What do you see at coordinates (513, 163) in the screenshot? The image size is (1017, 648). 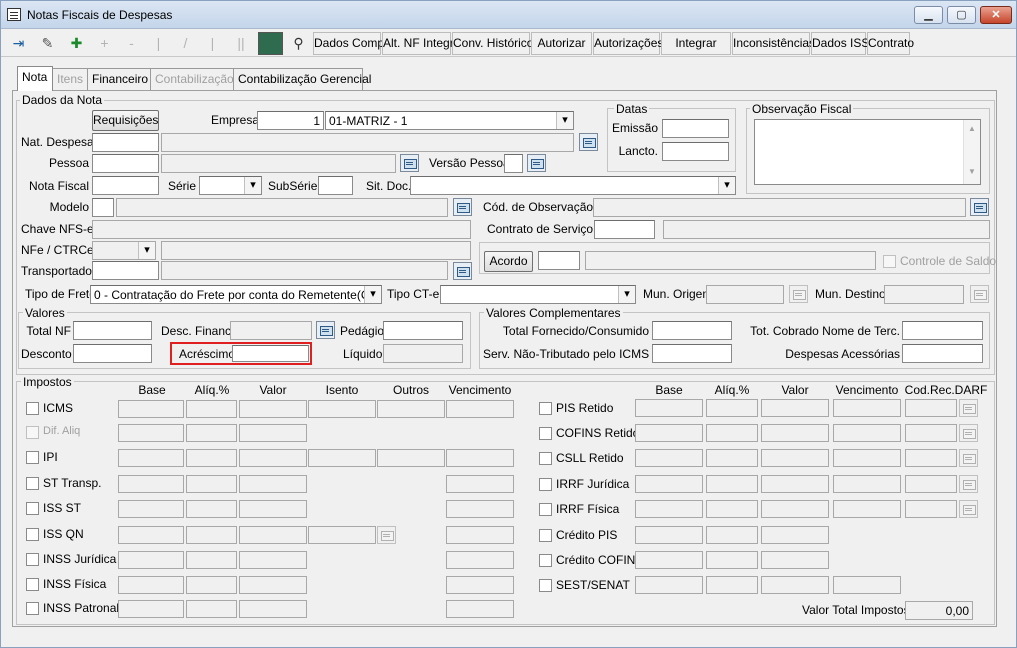 I see `versao-pessoa-input` at bounding box center [513, 163].